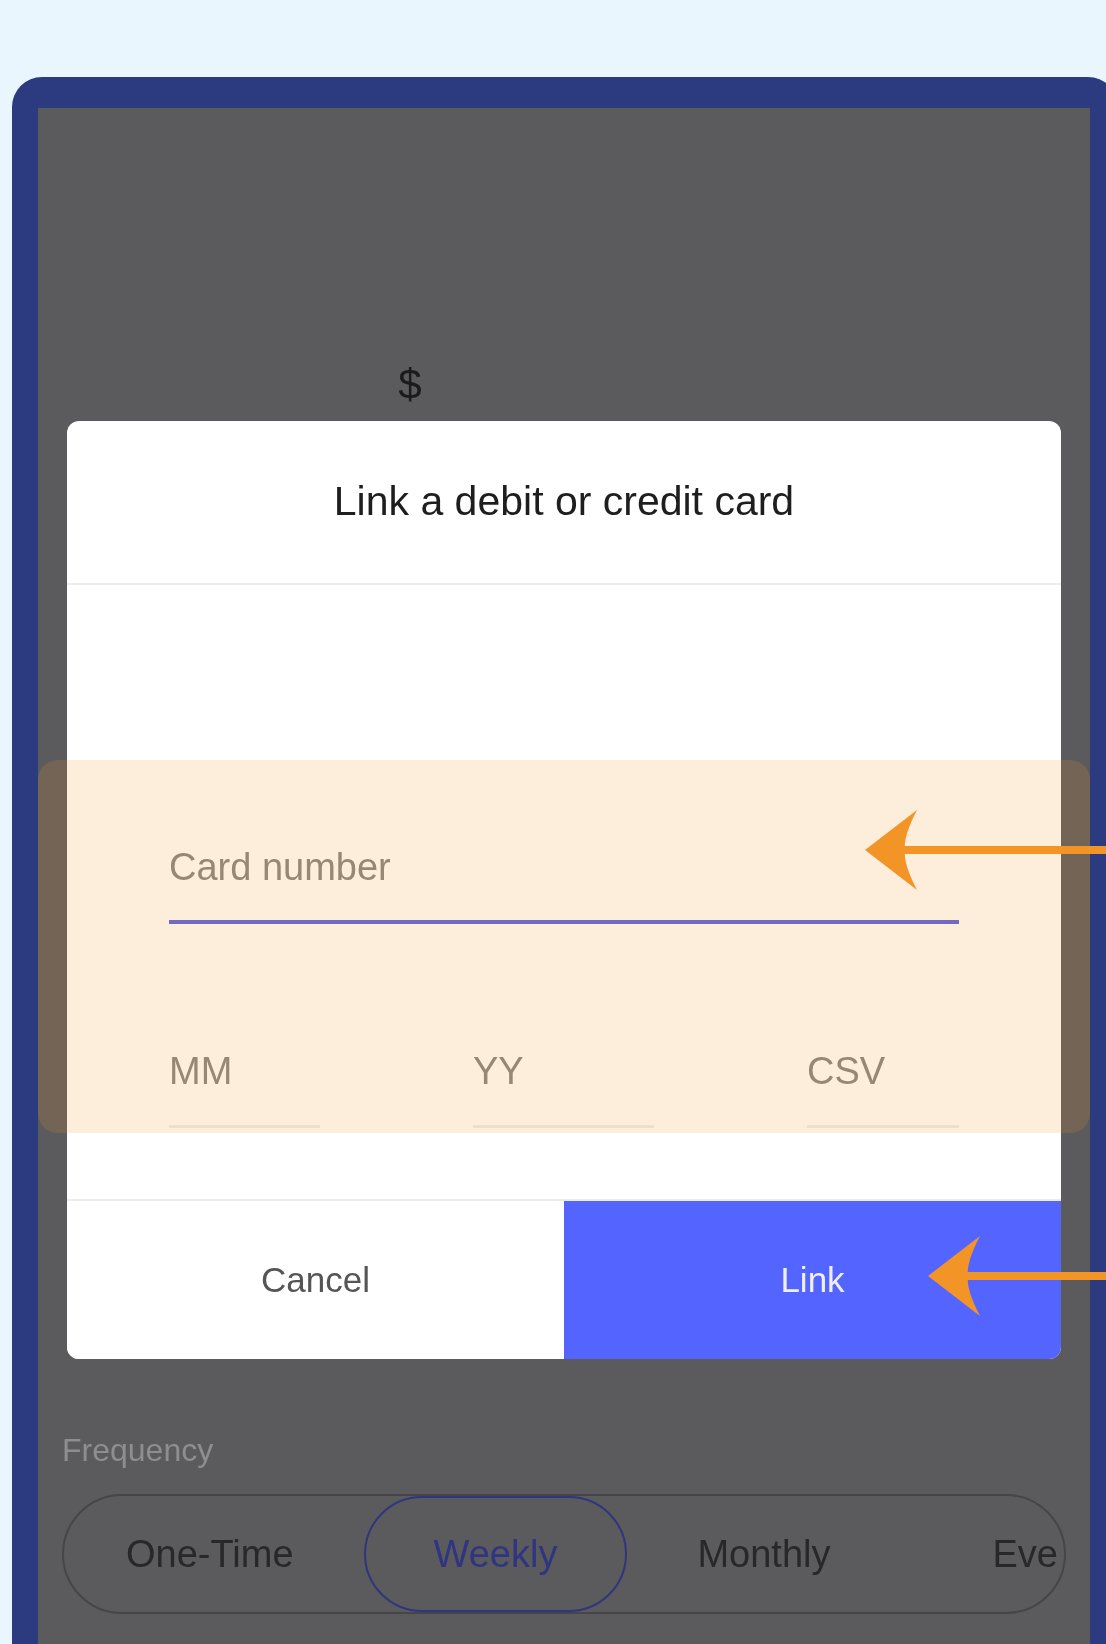 The width and height of the screenshot is (1106, 1644). What do you see at coordinates (410, 385) in the screenshot?
I see `currency-symbol: $` at bounding box center [410, 385].